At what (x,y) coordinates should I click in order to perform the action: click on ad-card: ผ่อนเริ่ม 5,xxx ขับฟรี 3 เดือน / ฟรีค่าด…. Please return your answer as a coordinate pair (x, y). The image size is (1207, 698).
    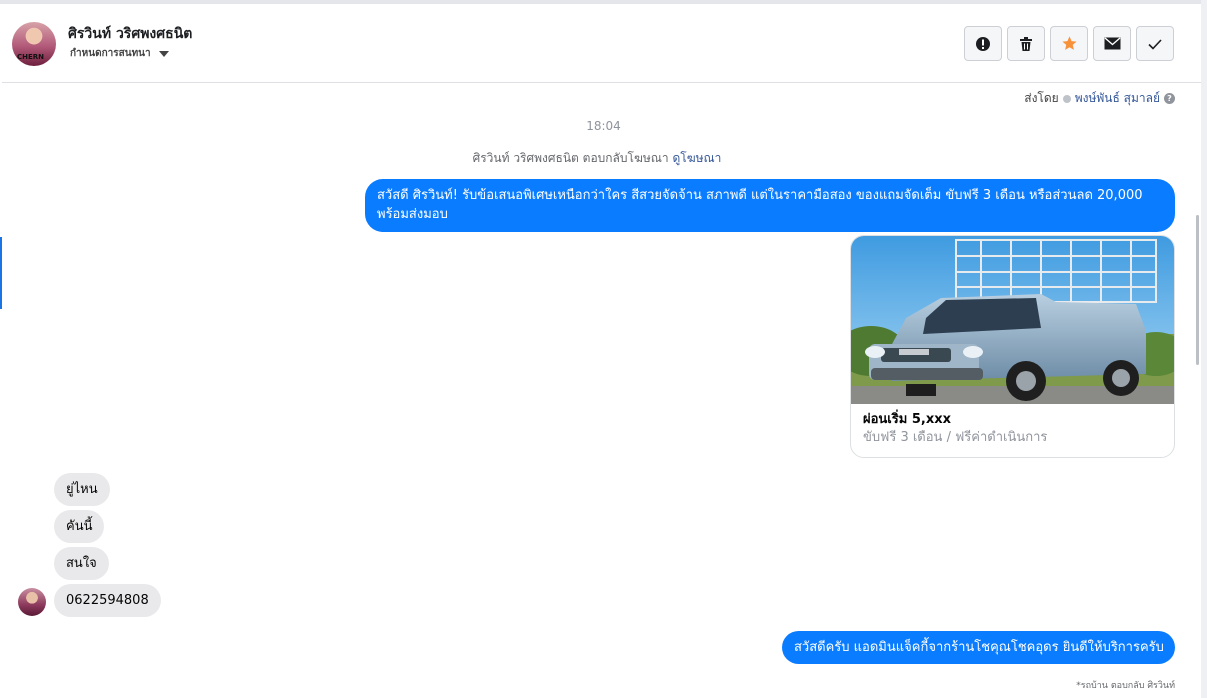
    Looking at the image, I should click on (1012, 346).